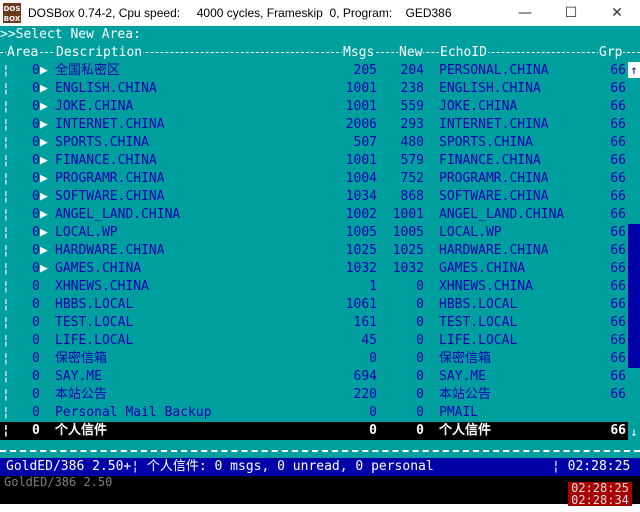  Describe the element at coordinates (465, 358) in the screenshot. I see `row-echoid: 保密信箱` at that location.